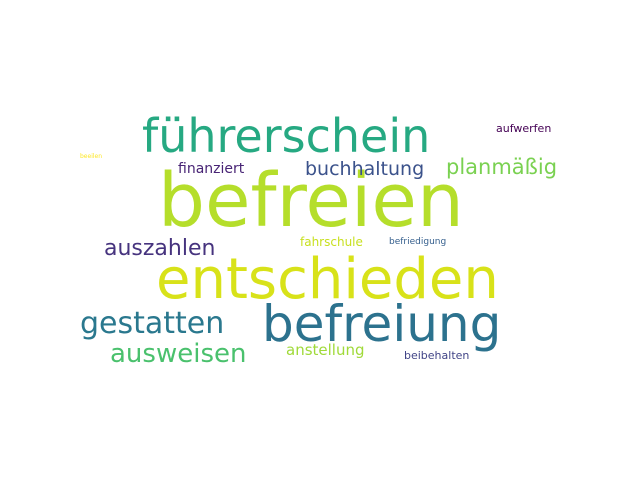  I want to click on word-ausweisen: ausweisen, so click(178, 354).